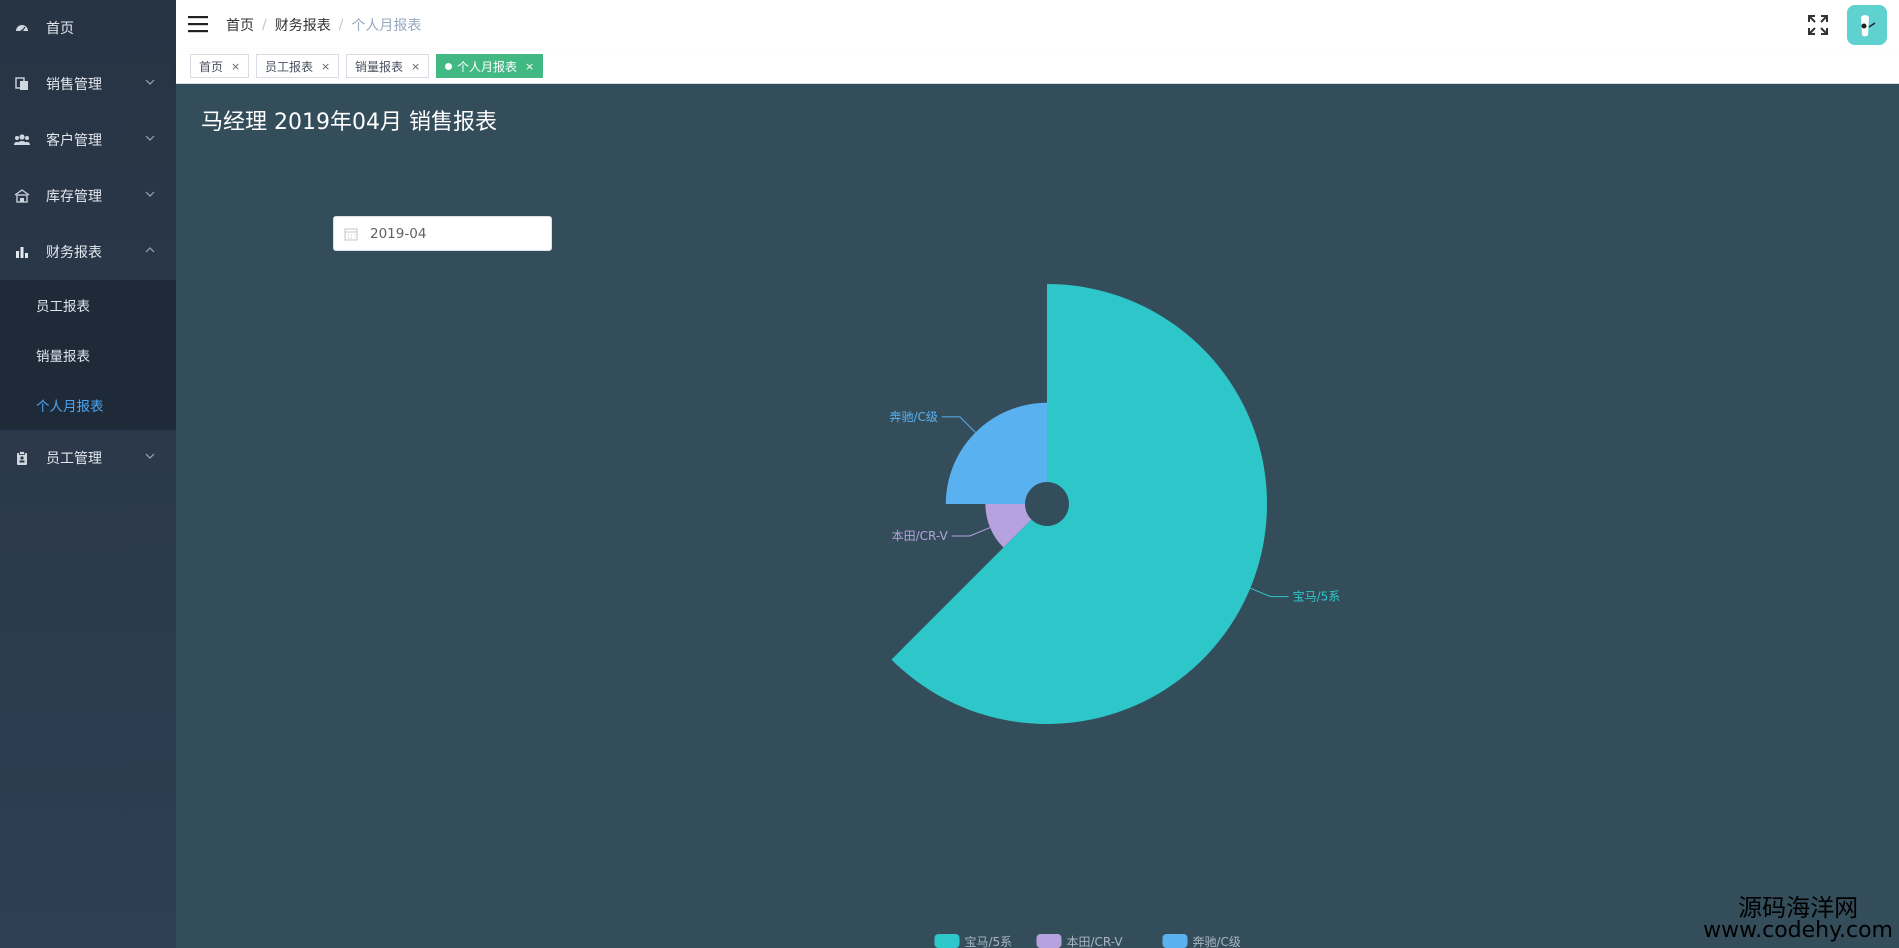  What do you see at coordinates (74, 141) in the screenshot?
I see `sidebar-item-label: 客户管理` at bounding box center [74, 141].